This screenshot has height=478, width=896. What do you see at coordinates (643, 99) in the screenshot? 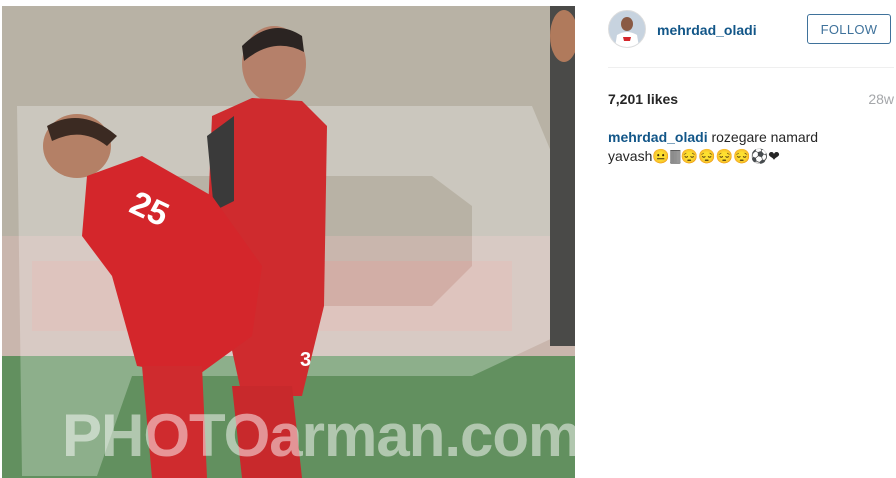
I see `likes-count: 7,201 likes` at bounding box center [643, 99].